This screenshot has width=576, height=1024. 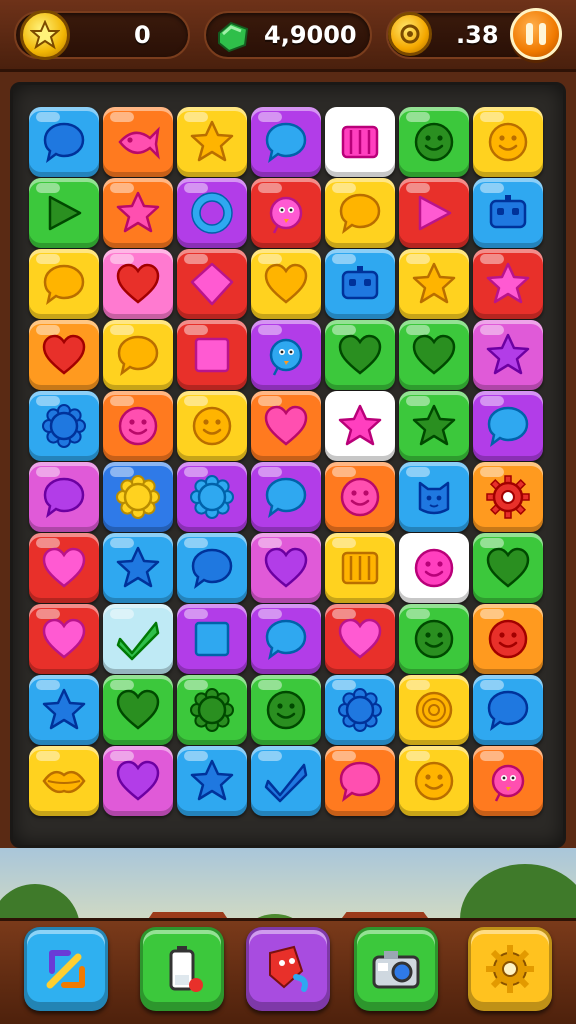 I want to click on tile-r7-c1, so click(x=64, y=568).